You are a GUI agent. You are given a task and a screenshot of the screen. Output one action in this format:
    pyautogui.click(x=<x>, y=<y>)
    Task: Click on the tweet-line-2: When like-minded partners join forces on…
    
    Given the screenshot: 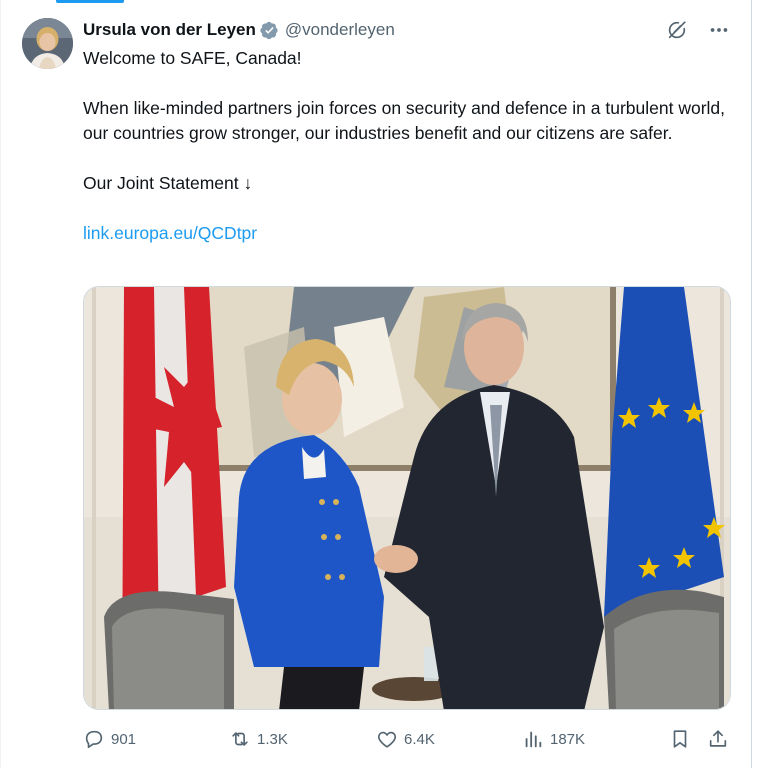 What is the action you would take?
    pyautogui.click(x=404, y=120)
    